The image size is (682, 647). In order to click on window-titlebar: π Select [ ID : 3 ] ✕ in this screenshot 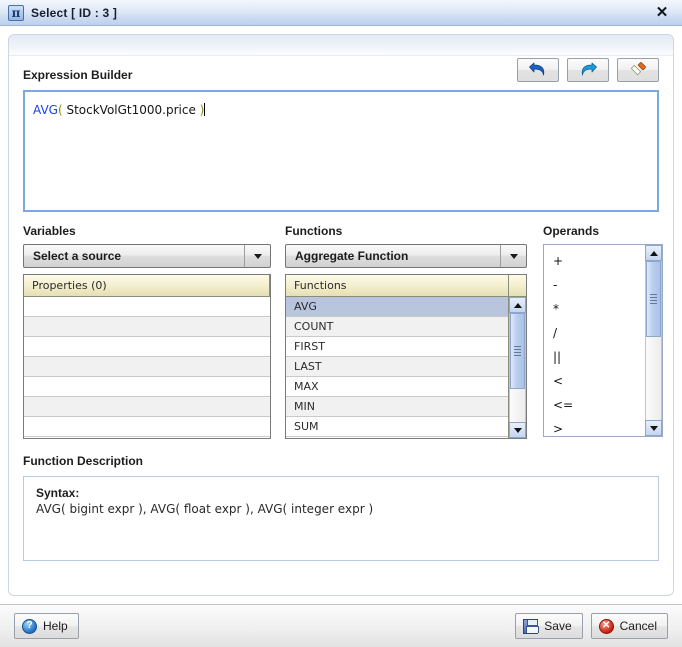, I will do `click(341, 13)`.